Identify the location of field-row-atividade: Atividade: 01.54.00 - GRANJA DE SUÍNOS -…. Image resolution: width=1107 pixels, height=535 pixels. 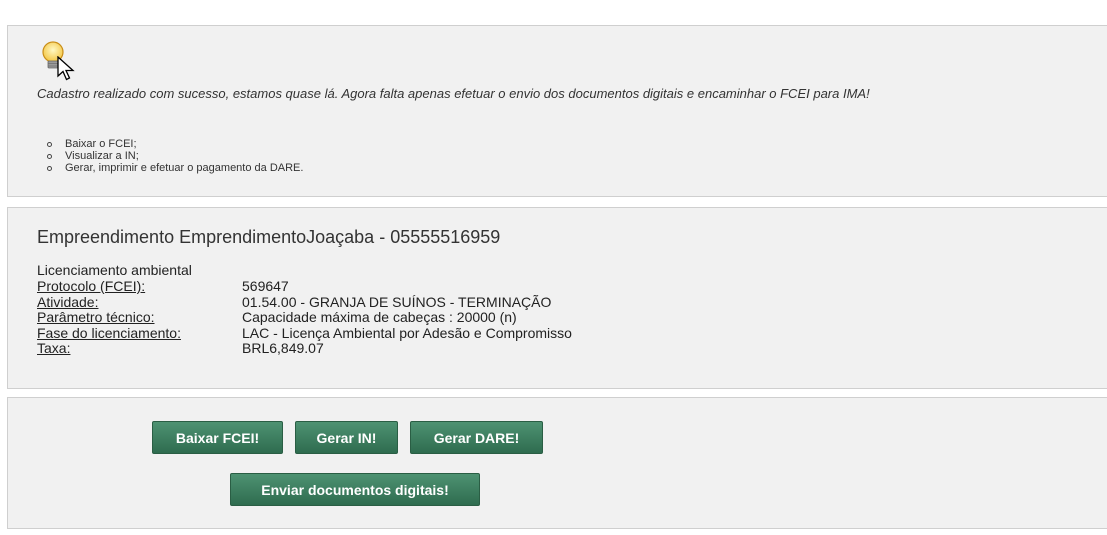
(304, 302).